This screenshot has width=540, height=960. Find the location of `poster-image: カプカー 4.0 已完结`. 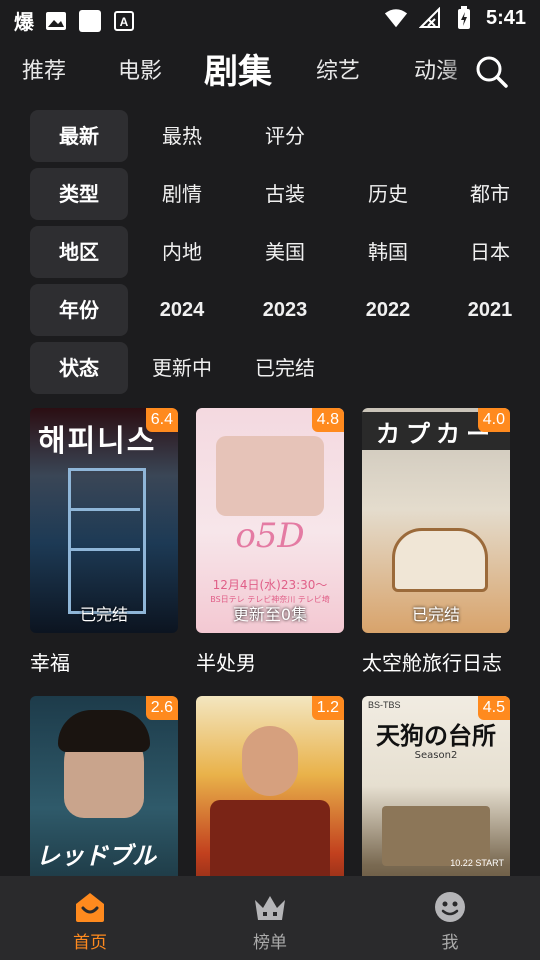

poster-image: カプカー 4.0 已完结 is located at coordinates (436, 520).